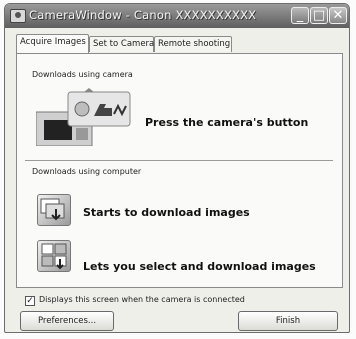 This screenshot has width=356, height=339. What do you see at coordinates (52, 43) in the screenshot?
I see `tab-acquire-images: Acquire Images` at bounding box center [52, 43].